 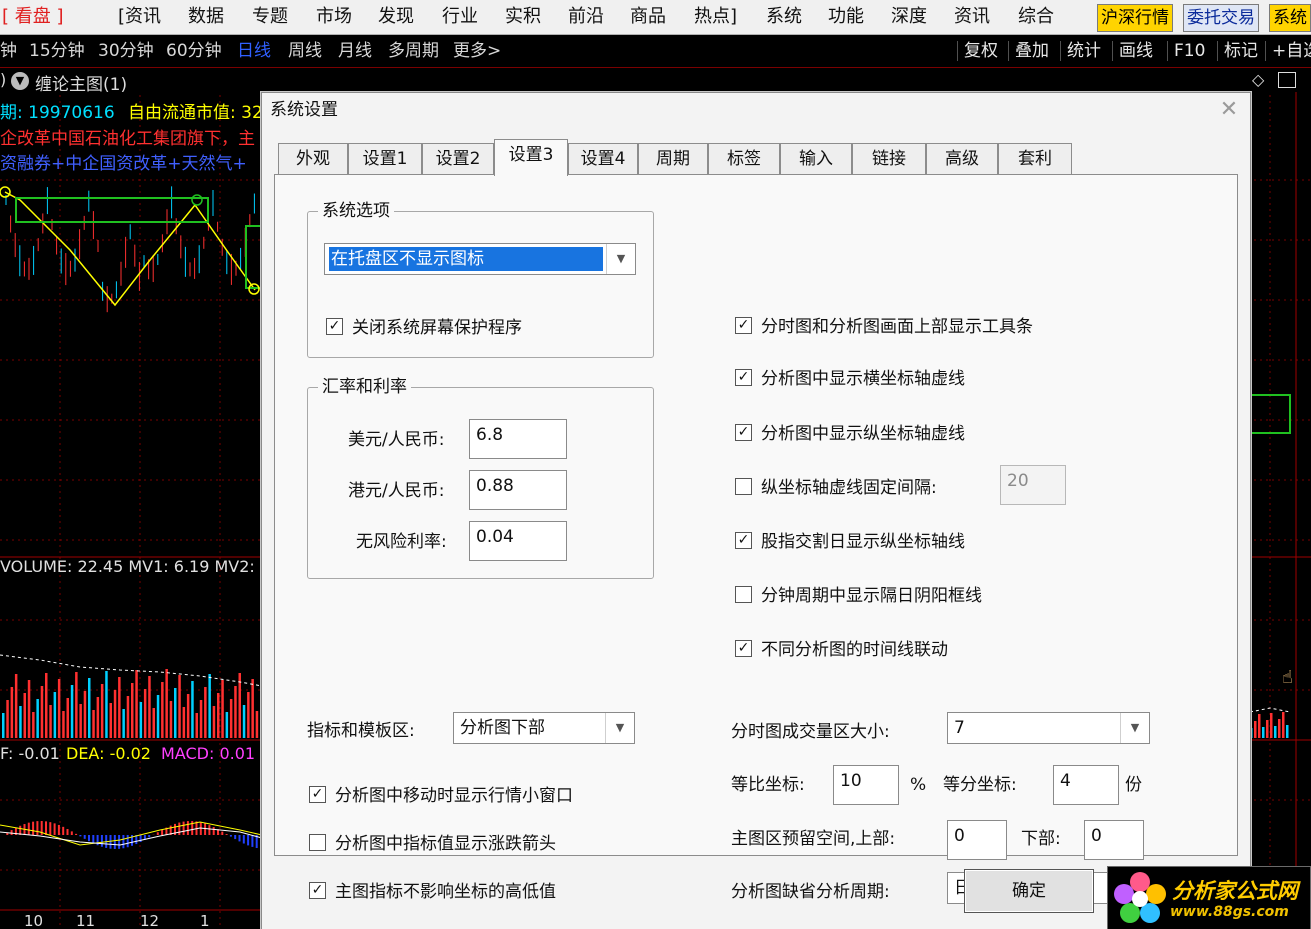 I want to click on rates-title: 汇率和利率, so click(x=364, y=387).